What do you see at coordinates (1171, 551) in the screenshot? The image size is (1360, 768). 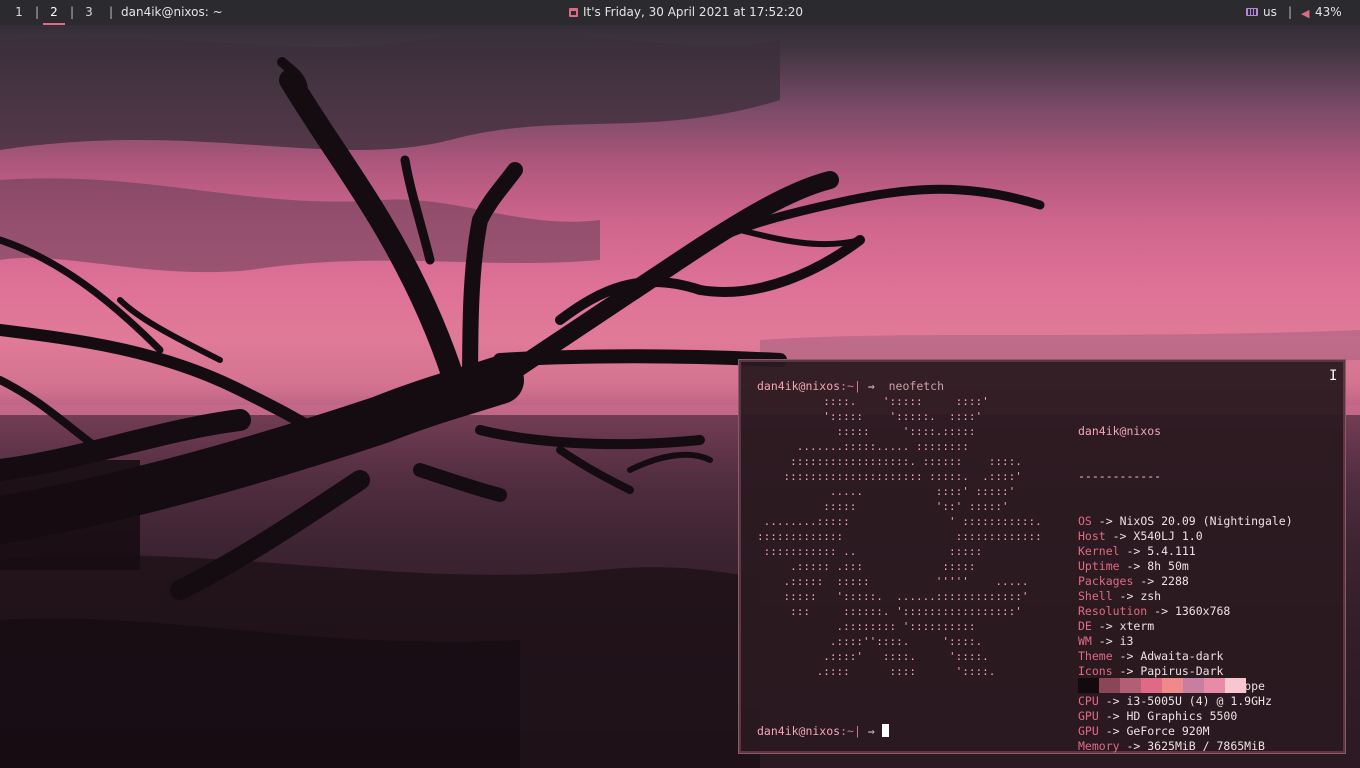 I see `info-value: 5.4.111` at bounding box center [1171, 551].